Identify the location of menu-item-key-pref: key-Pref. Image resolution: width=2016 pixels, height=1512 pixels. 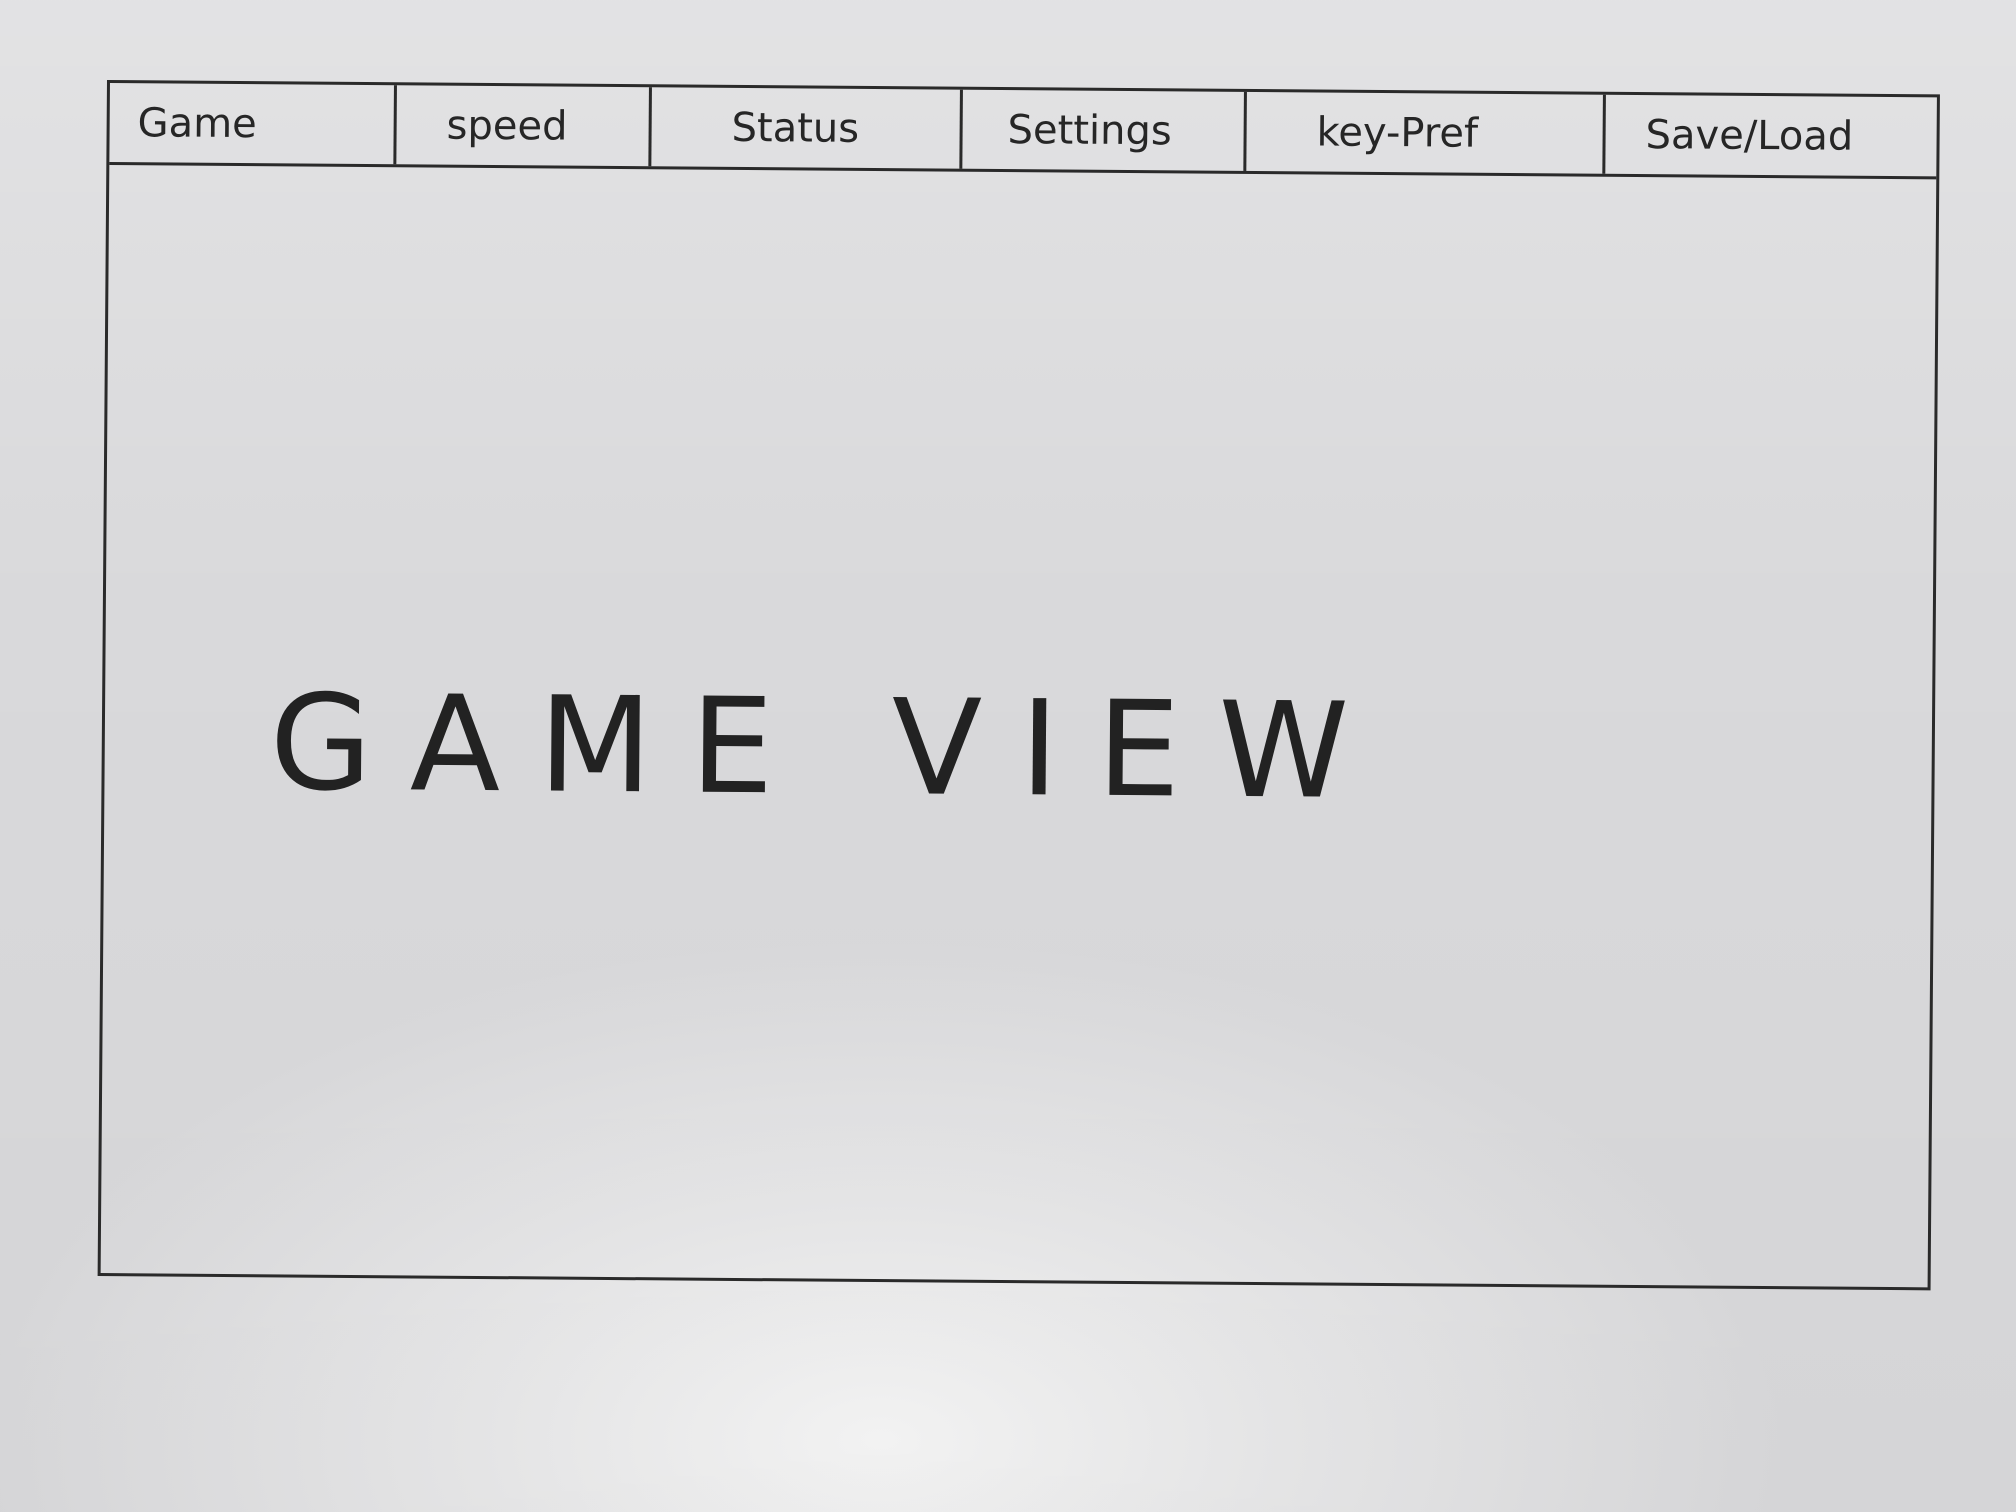
(1426, 132).